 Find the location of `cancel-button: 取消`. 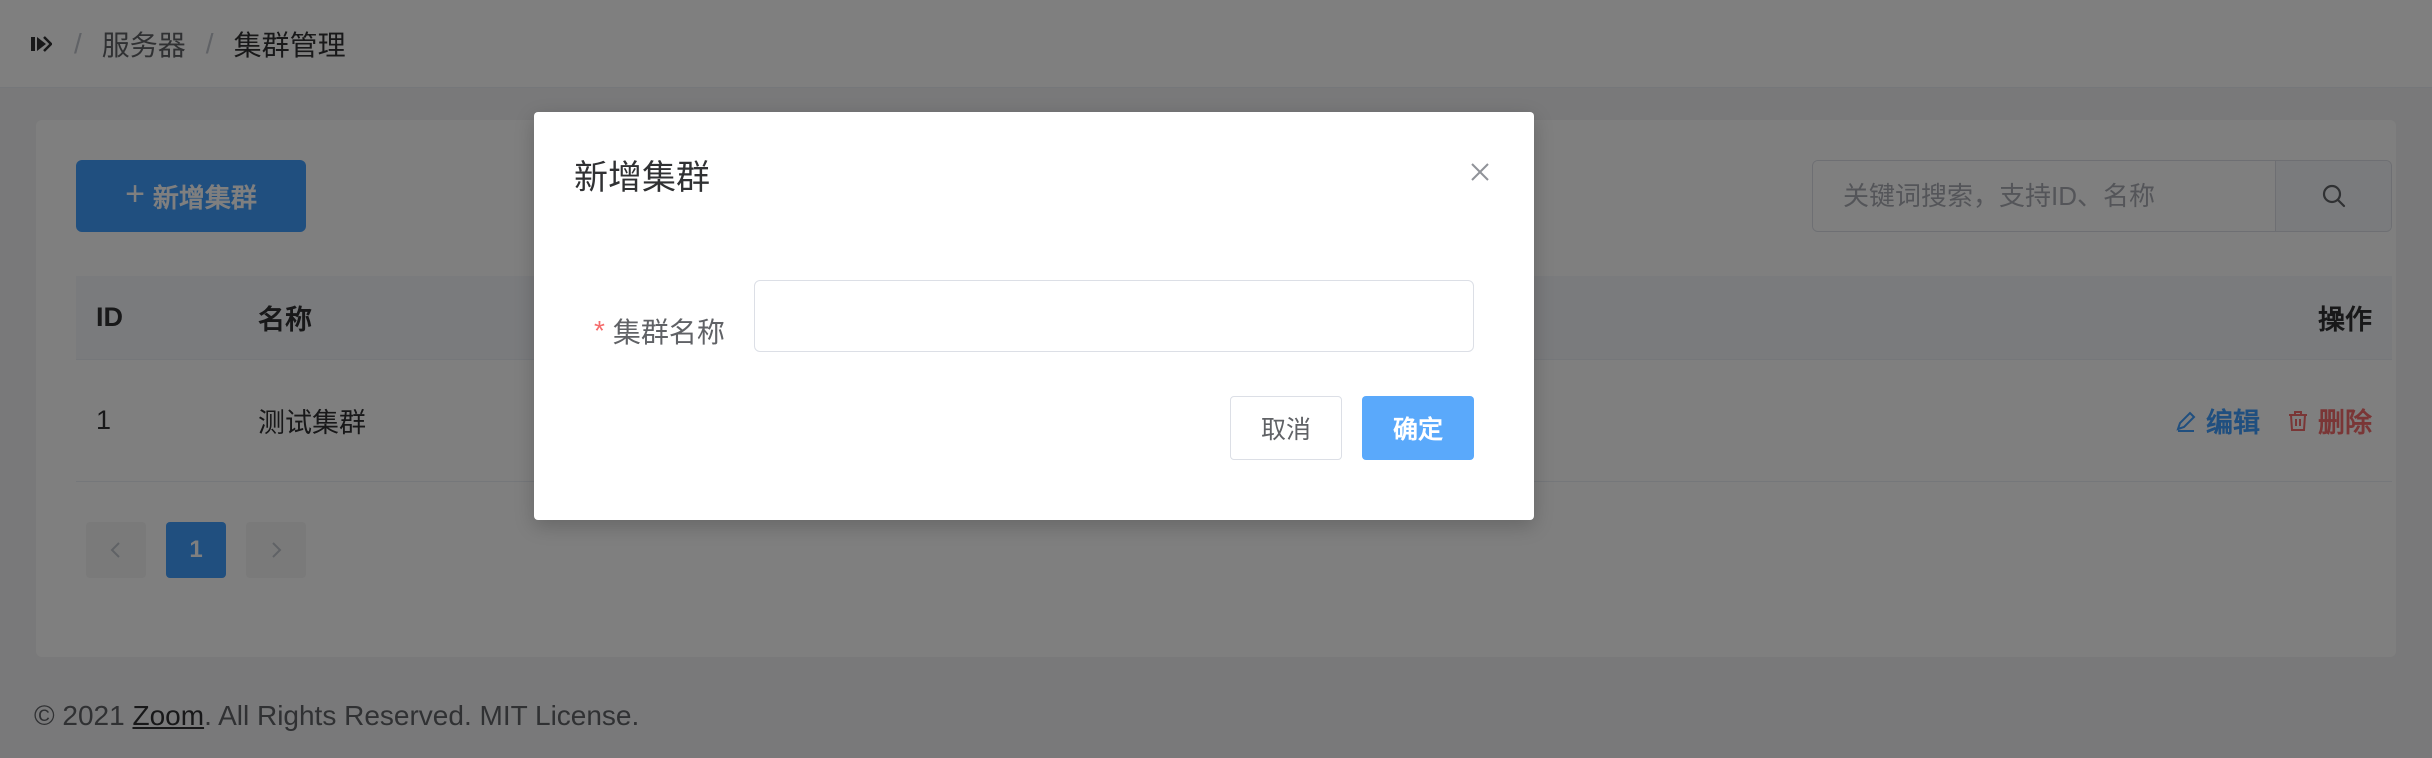

cancel-button: 取消 is located at coordinates (1286, 428).